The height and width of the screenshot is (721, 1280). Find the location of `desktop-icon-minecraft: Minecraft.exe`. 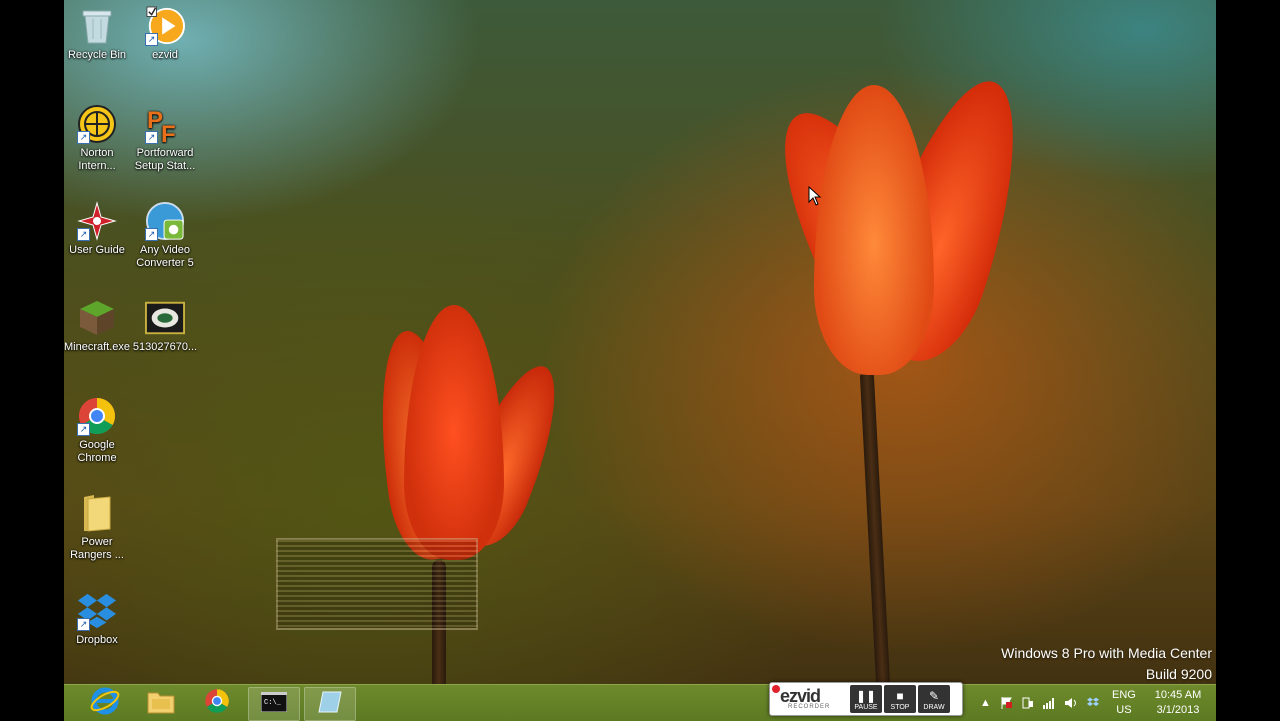

desktop-icon-minecraft: Minecraft.exe is located at coordinates (97, 326).